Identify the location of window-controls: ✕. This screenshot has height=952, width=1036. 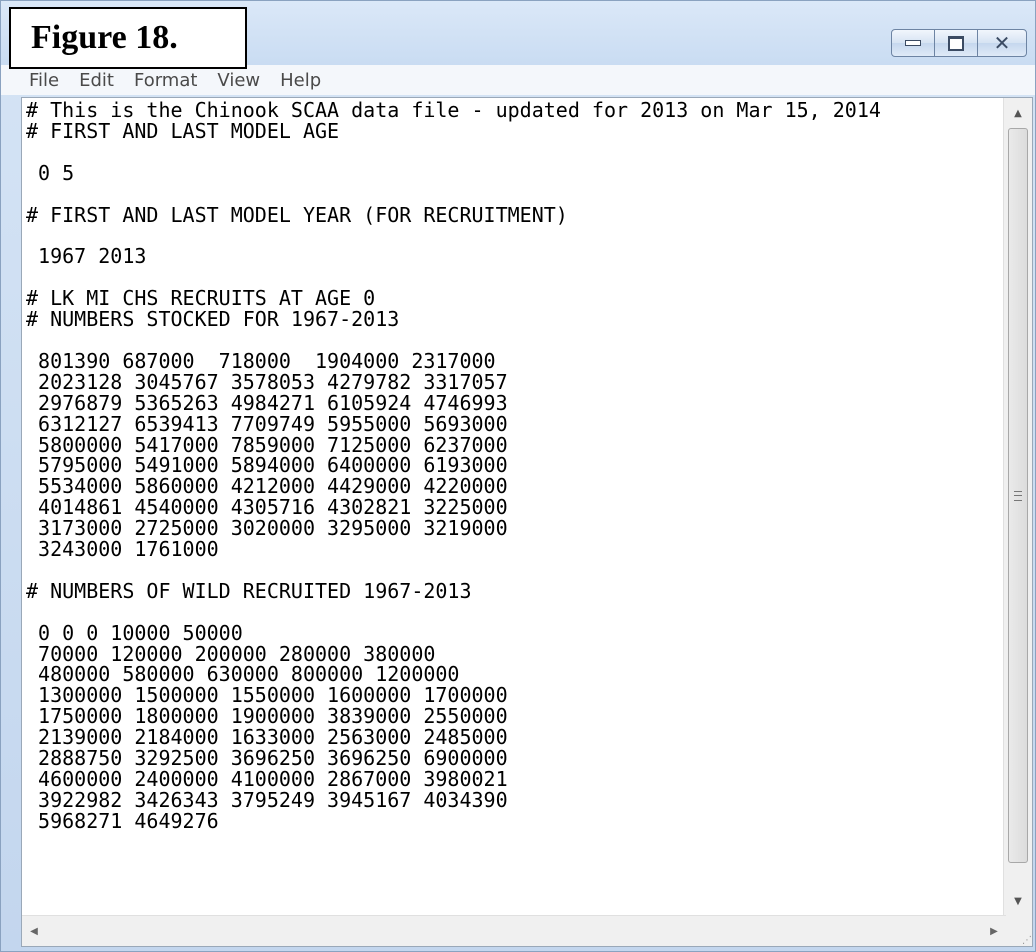
(959, 43).